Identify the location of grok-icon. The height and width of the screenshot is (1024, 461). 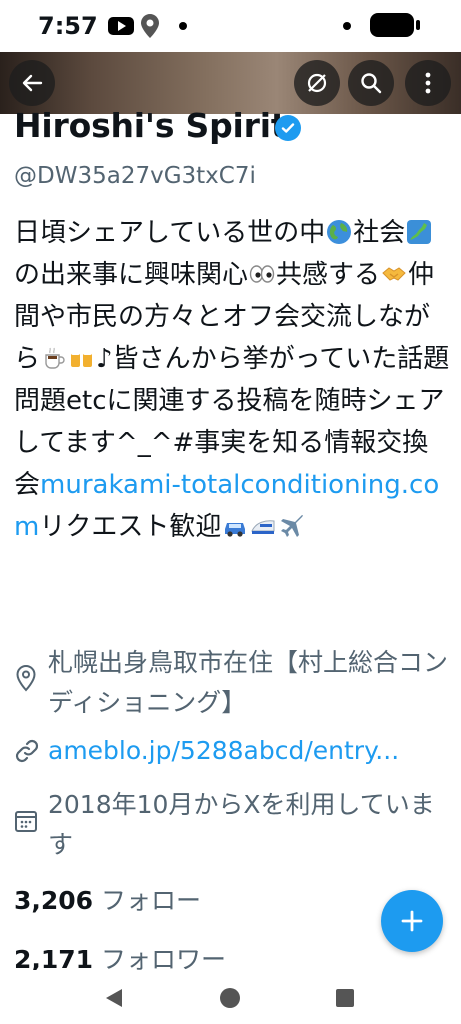
(317, 83).